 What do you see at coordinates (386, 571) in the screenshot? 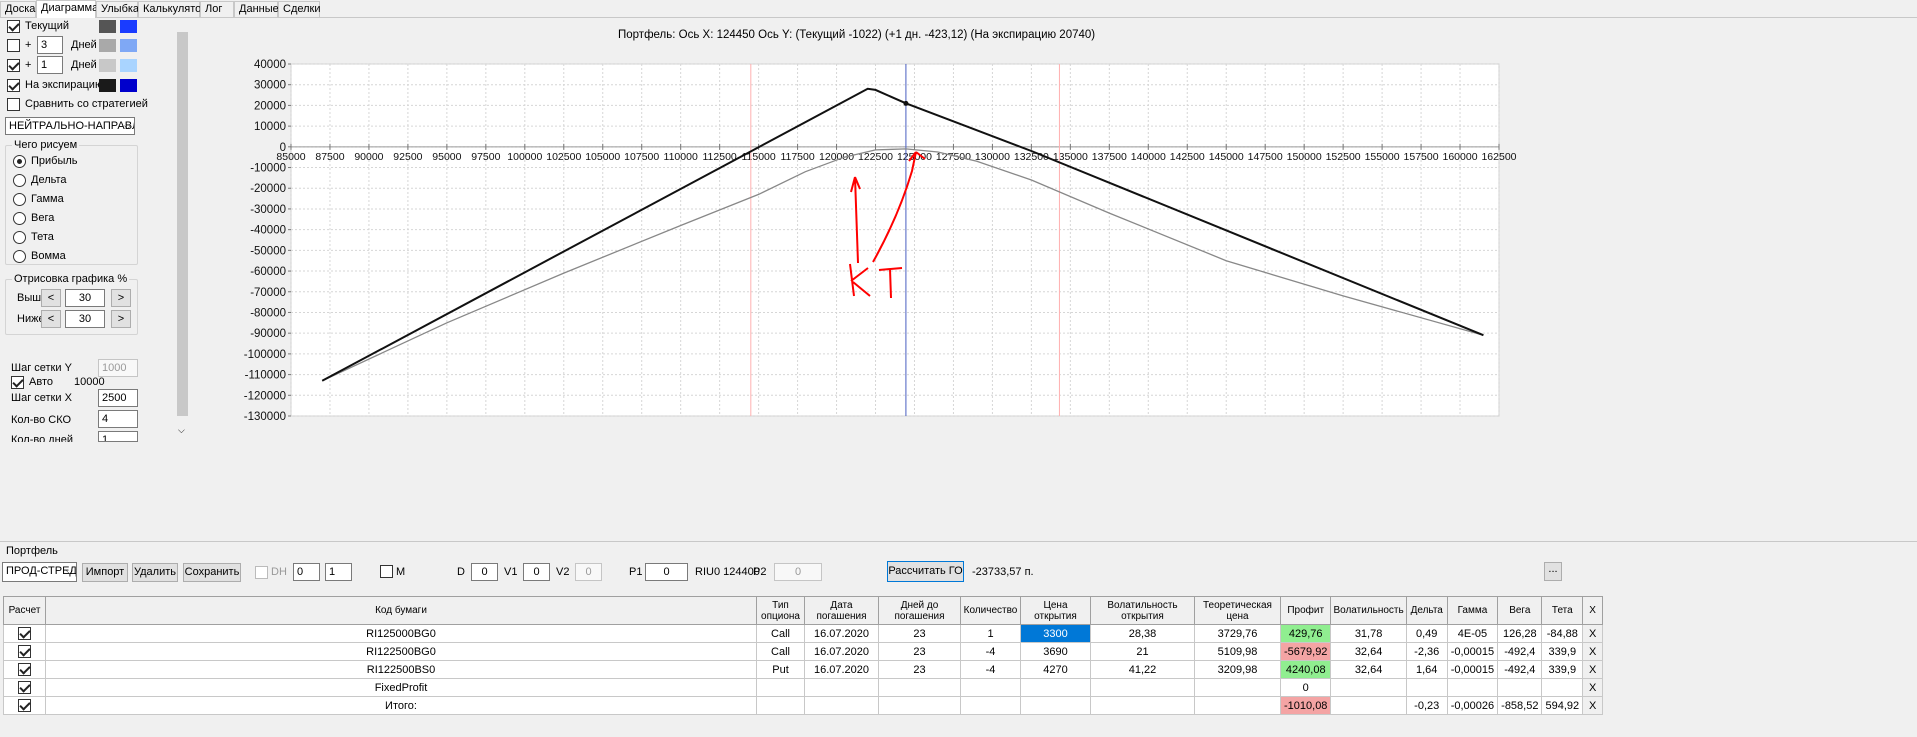
I see `m-checkbox` at bounding box center [386, 571].